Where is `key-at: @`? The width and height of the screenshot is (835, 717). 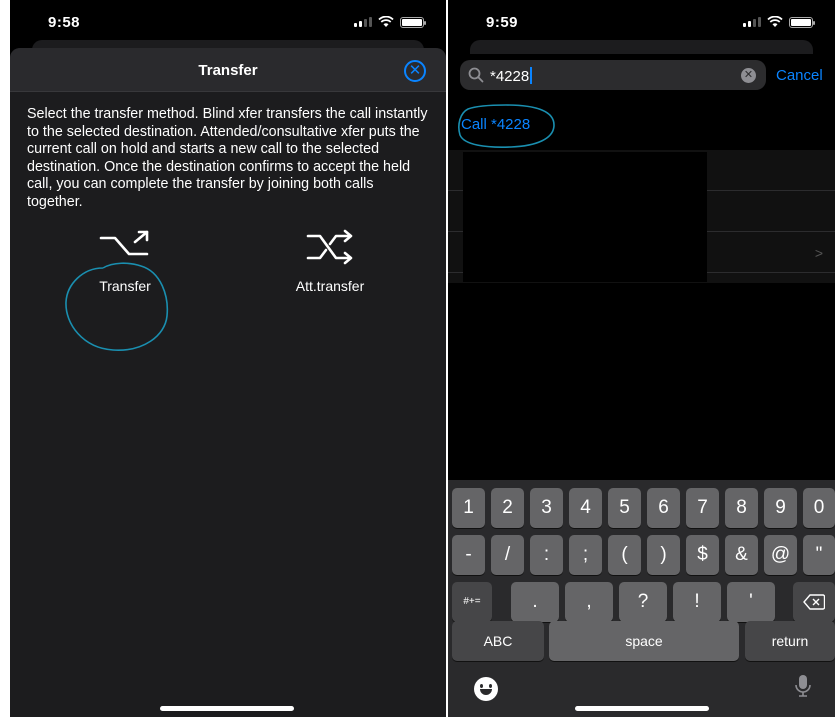
key-at: @ is located at coordinates (780, 555).